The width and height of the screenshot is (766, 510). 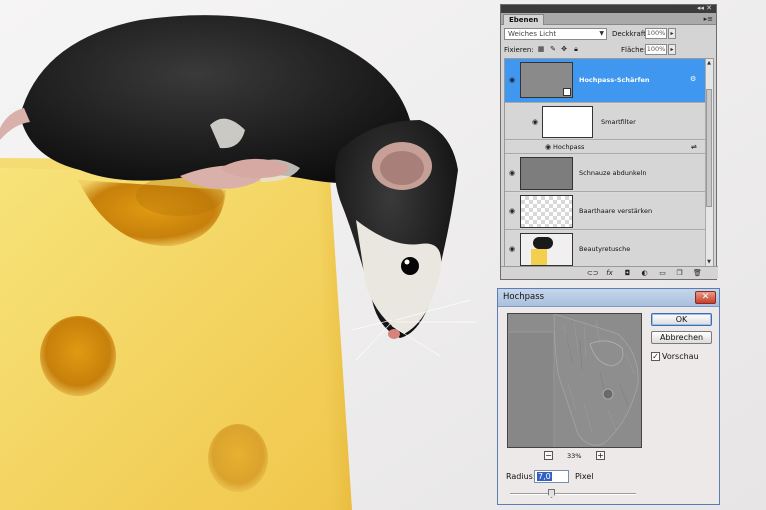 I want to click on new-layer-icon: ❐, so click(x=679, y=273).